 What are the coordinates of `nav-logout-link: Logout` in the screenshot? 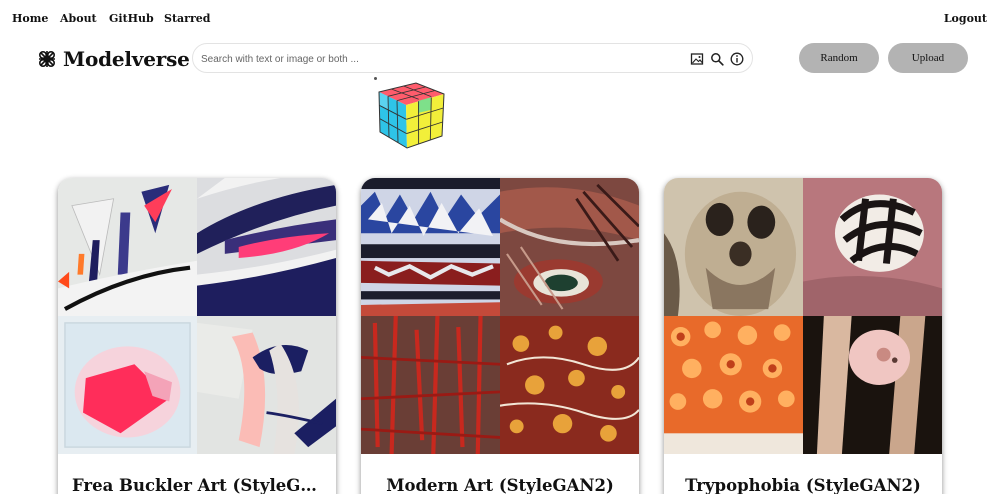 It's located at (965, 18).